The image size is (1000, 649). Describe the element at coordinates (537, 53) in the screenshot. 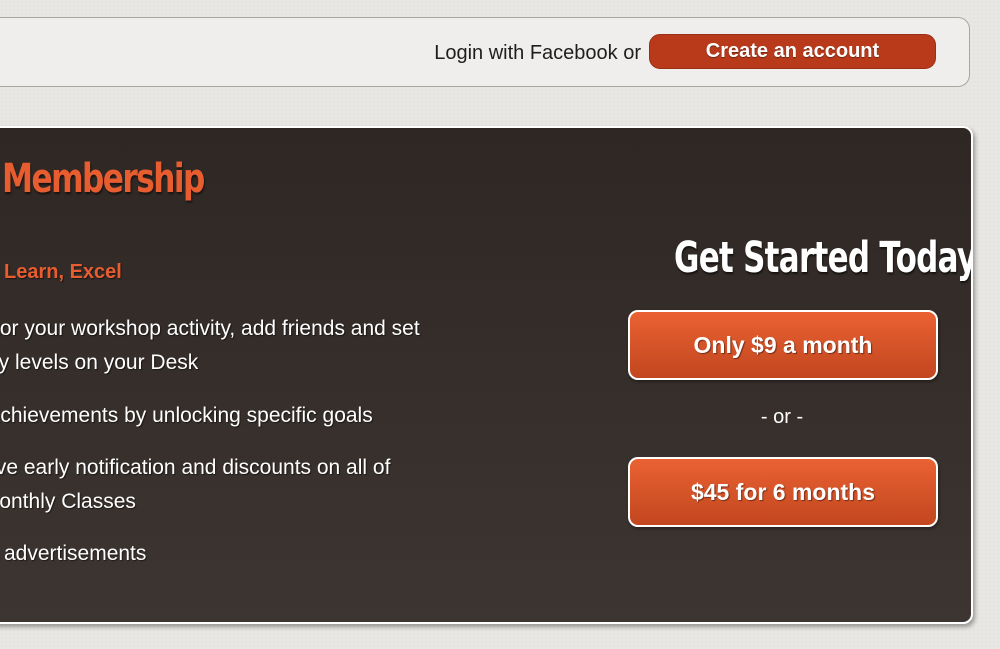

I see `login-facebook-text: Login with Facebook or` at that location.